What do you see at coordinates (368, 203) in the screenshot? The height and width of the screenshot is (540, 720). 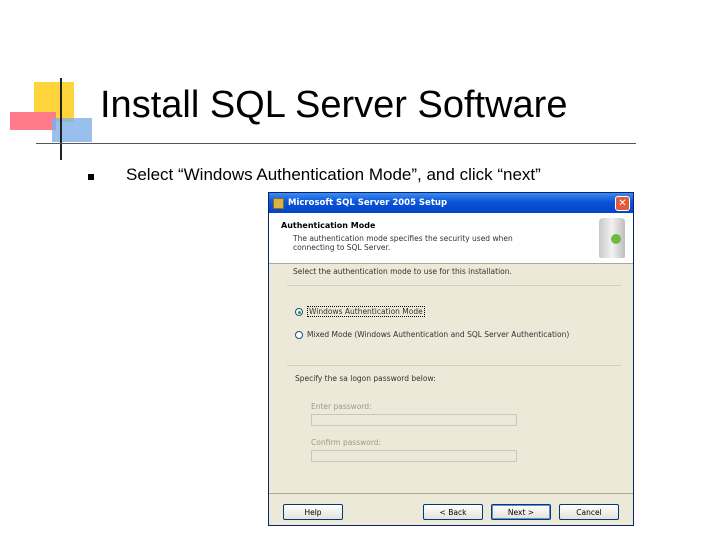 I see `dialog-title: Microsoft SQL Server 2005 Setup` at bounding box center [368, 203].